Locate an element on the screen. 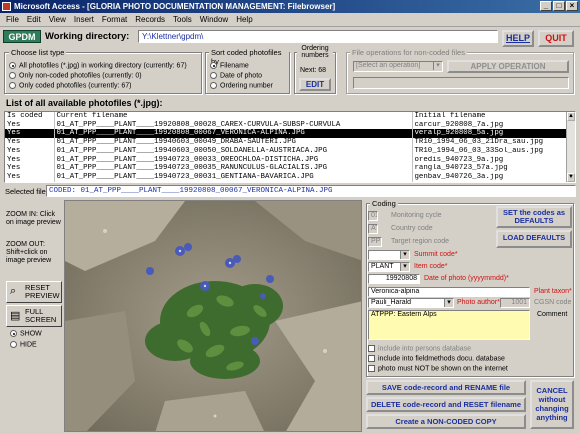 Image resolution: width=580 pixels, height=434 pixels. column-header-current-filename: Current filename is located at coordinates (233, 116).